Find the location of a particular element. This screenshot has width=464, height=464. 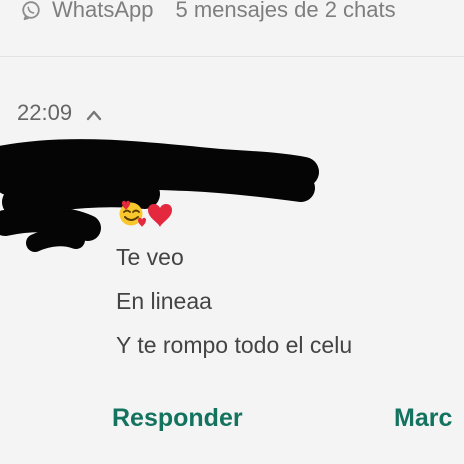

notification-header: WhatsApp 5 mensajes de 2 chats is located at coordinates (232, 17).